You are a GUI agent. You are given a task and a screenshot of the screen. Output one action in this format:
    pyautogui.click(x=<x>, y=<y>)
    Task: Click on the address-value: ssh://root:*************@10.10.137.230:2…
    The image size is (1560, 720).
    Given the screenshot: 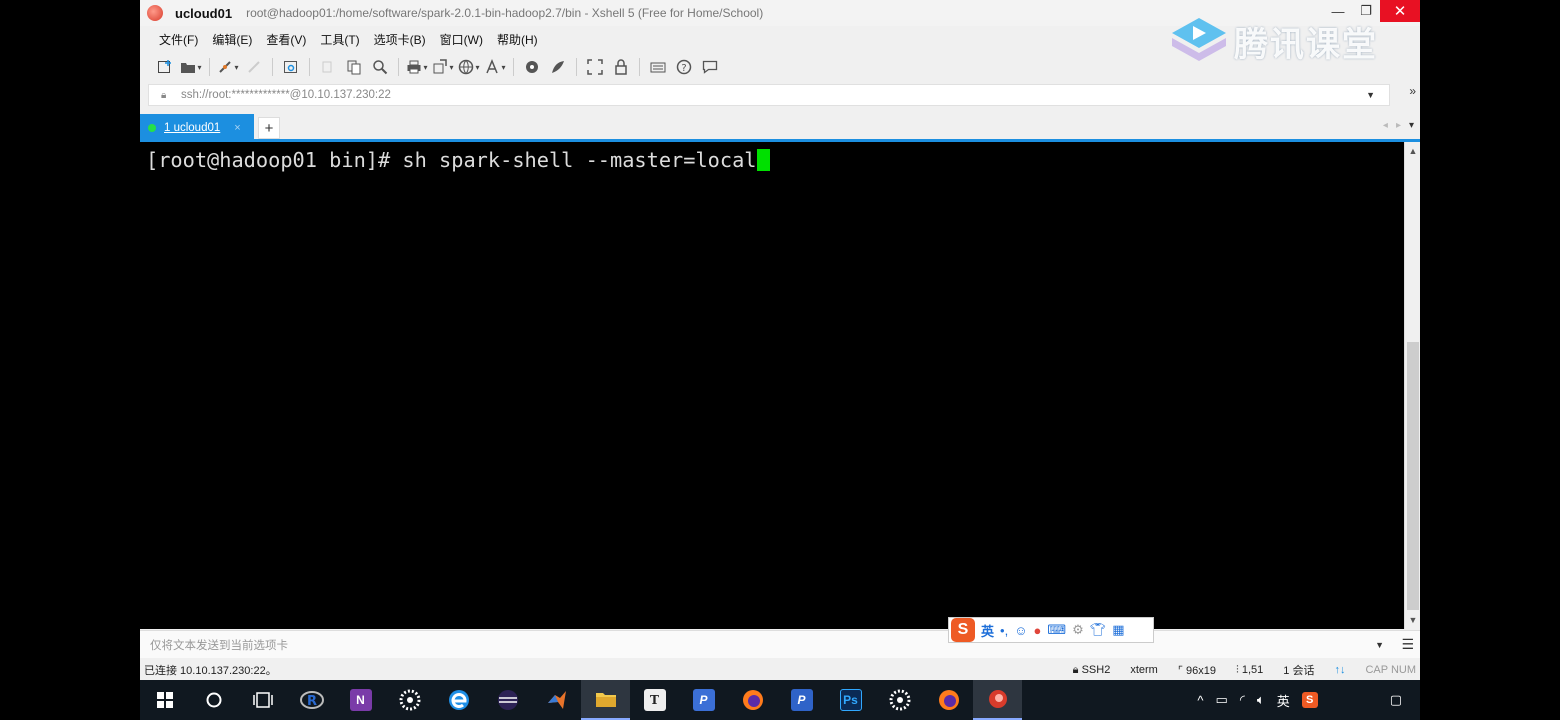 What is the action you would take?
    pyautogui.click(x=286, y=95)
    